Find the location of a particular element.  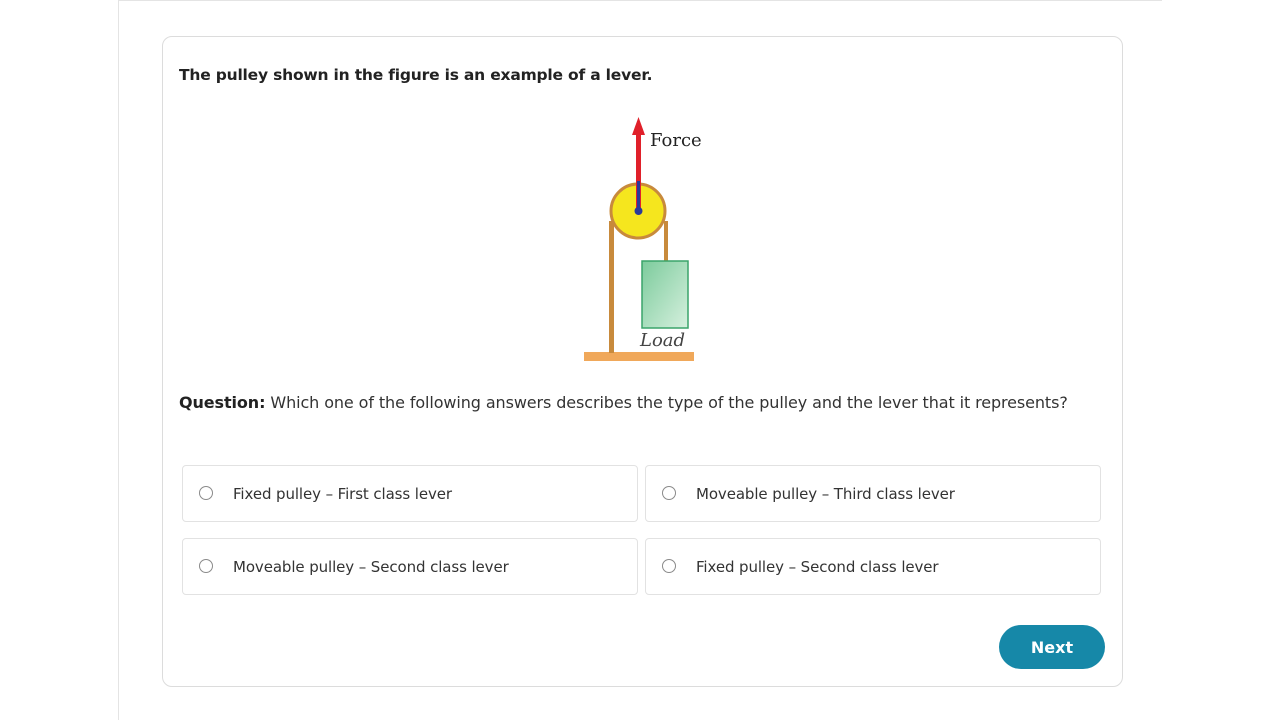

answer-option-2: Moveable pulley – Third class lever is located at coordinates (873, 493).